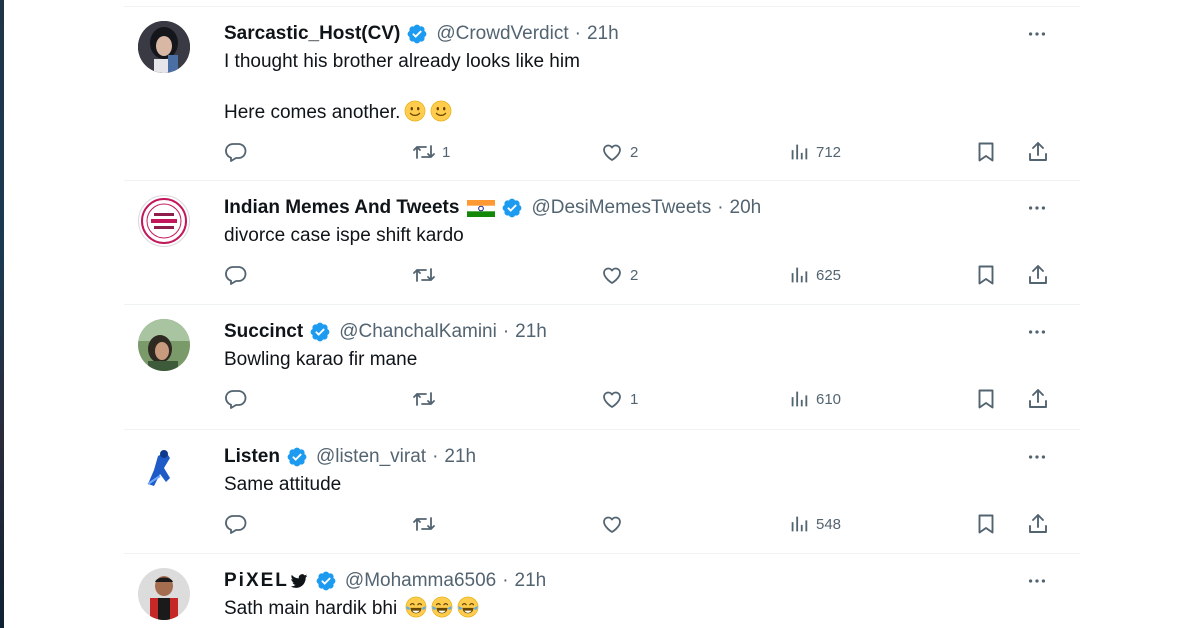 This screenshot has height=628, width=1200. I want to click on retweet-button: 1, so click(431, 152).